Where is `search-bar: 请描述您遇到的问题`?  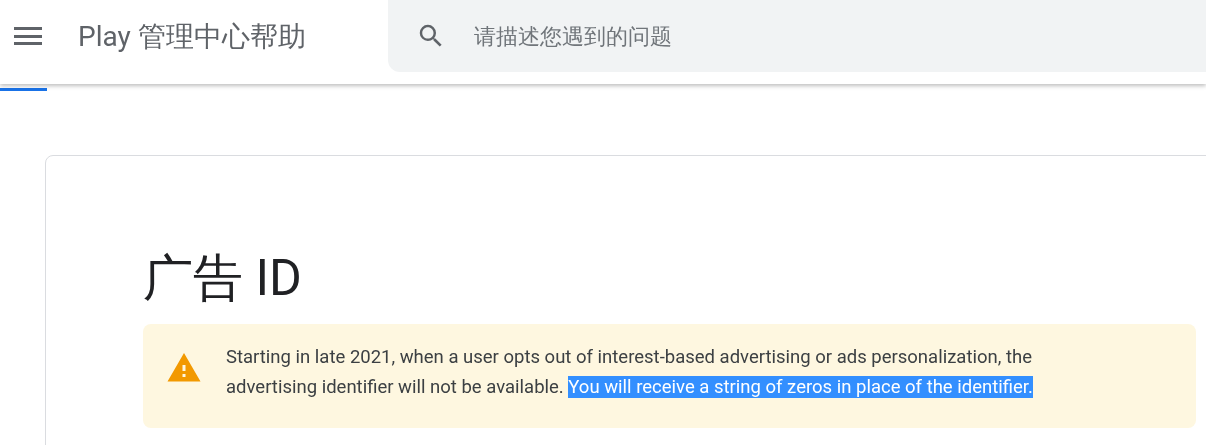 search-bar: 请描述您遇到的问题 is located at coordinates (796, 36).